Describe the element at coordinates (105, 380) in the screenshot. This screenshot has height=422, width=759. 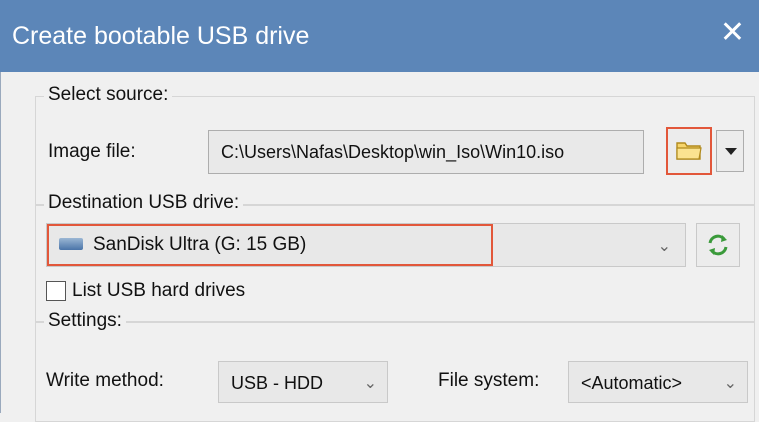
I see `write-method-label: Write method:` at that location.